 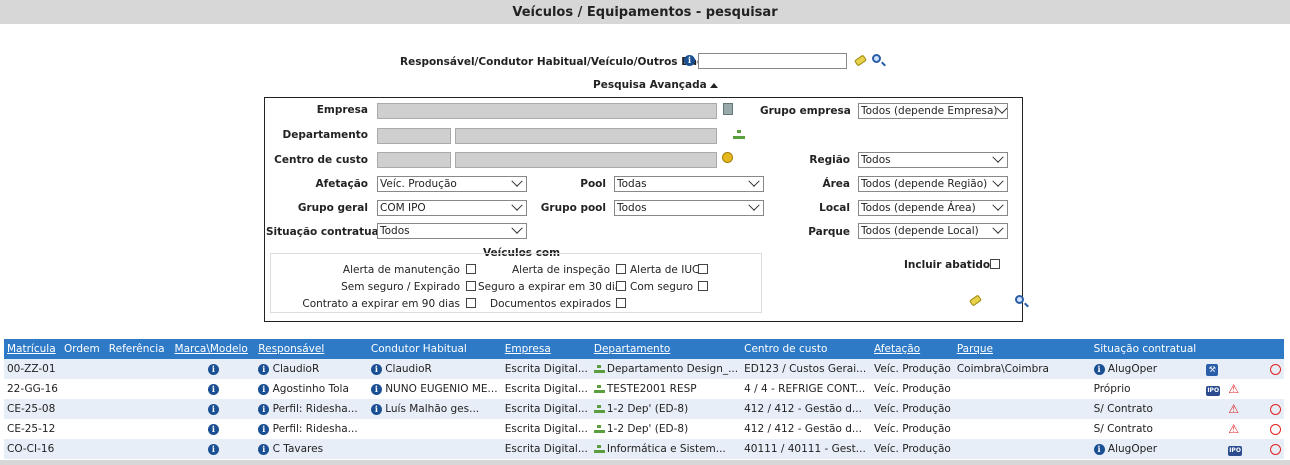 I want to click on situacao-value: Todos, so click(x=395, y=231).